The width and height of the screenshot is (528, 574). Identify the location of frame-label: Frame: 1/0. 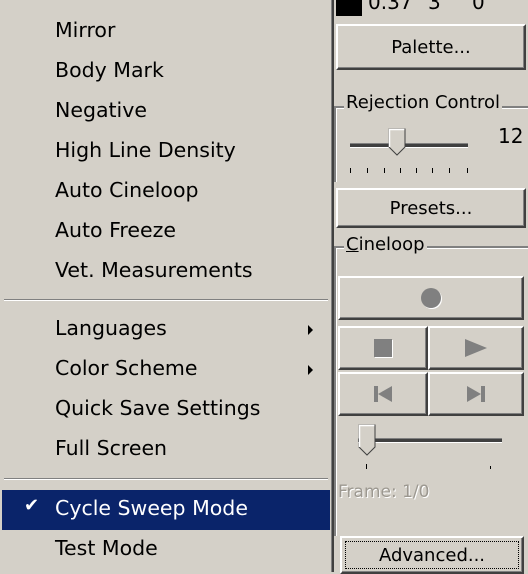
(384, 492).